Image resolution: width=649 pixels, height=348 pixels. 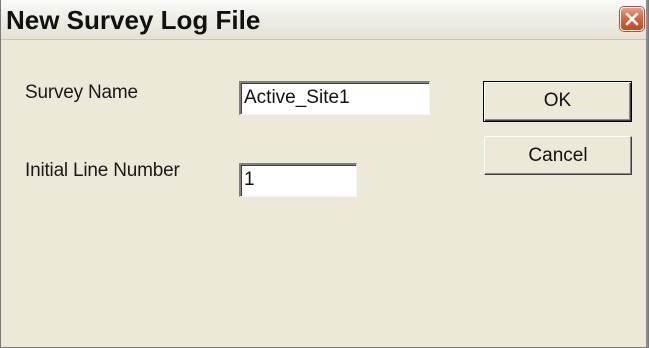 What do you see at coordinates (647, 174) in the screenshot?
I see `window-border` at bounding box center [647, 174].